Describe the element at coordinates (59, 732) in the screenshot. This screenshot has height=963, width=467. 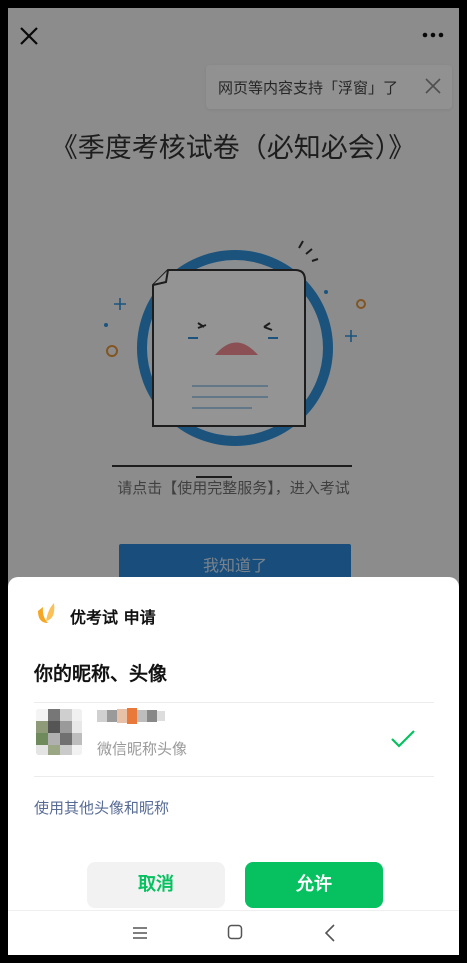
I see `avatar` at that location.